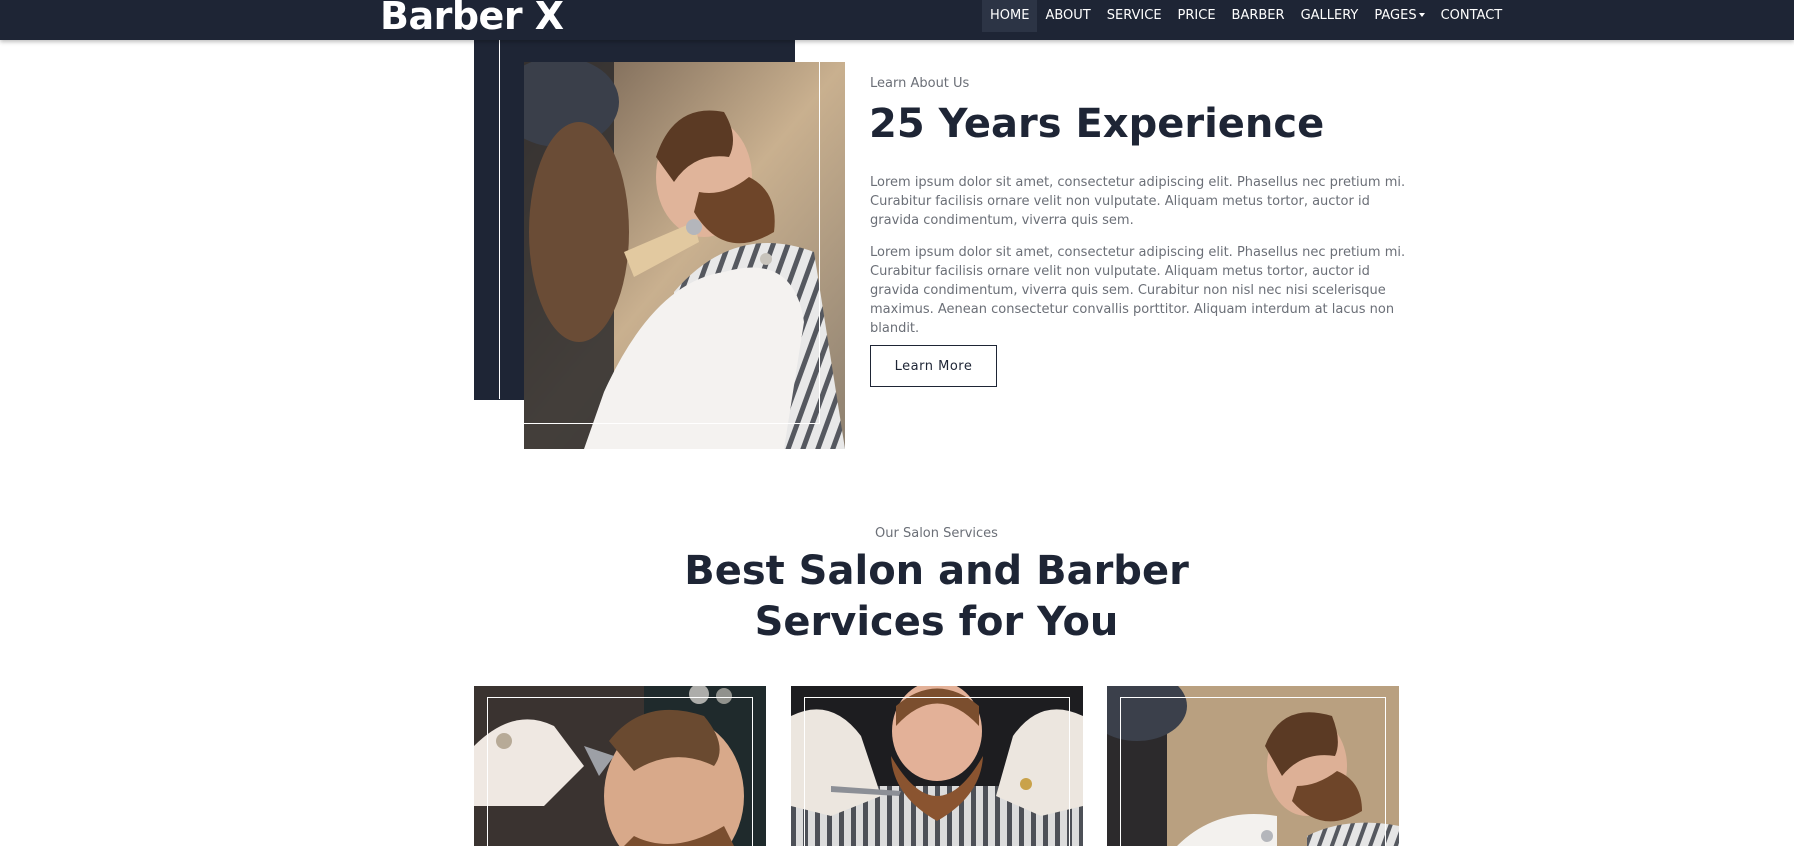 The image size is (1794, 846). Describe the element at coordinates (933, 366) in the screenshot. I see `learn-more-button: Learn More` at that location.